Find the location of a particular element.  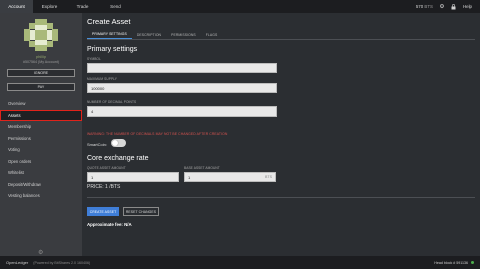

sidebar-item-membership: Membership is located at coordinates (41, 127).